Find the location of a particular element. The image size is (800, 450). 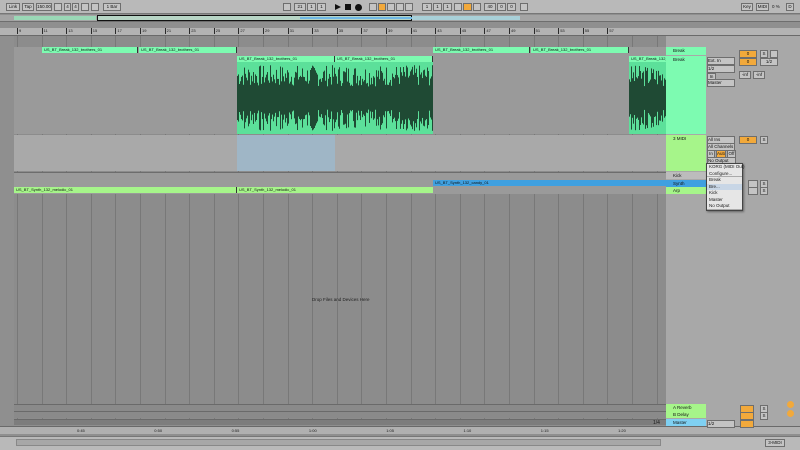

track-name-synth: Synth is located at coordinates (686, 183).